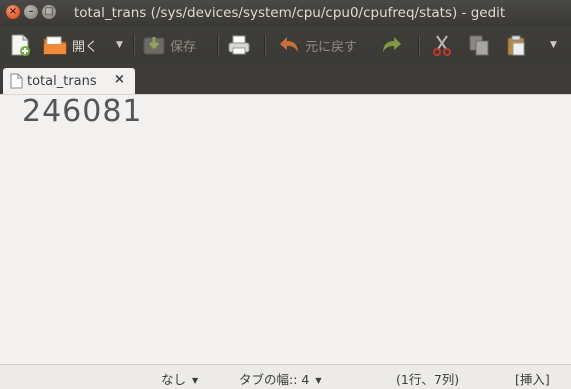  Describe the element at coordinates (55, 45) in the screenshot. I see `open-folder-icon` at that location.